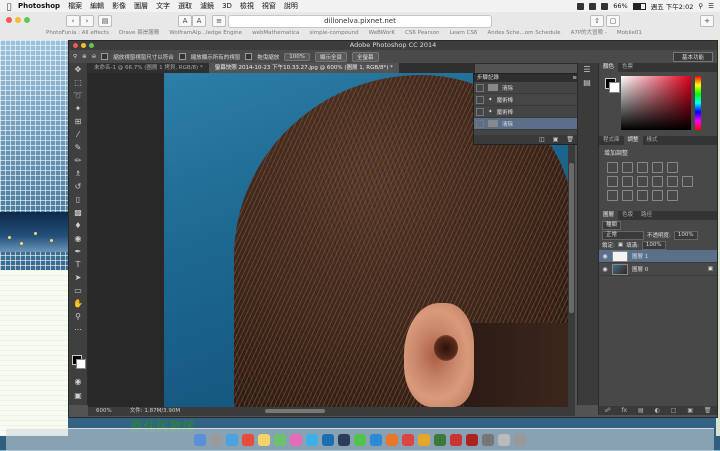  Describe the element at coordinates (78, 316) in the screenshot. I see `zoom-tool-icon: ⚲` at that location.